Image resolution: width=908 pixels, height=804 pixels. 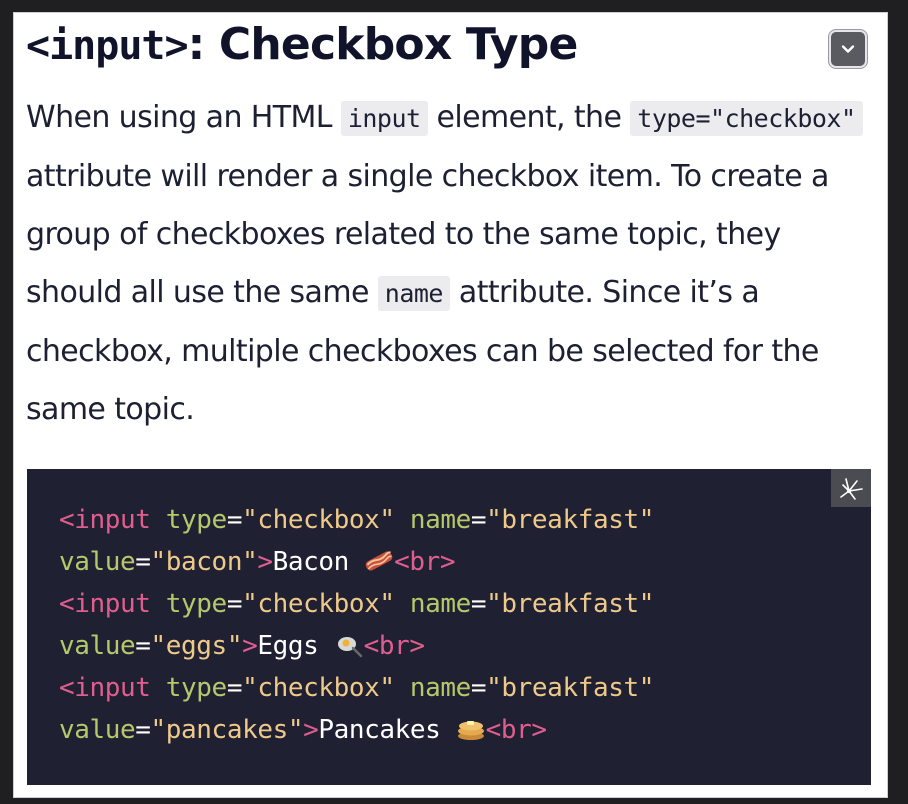 I want to click on inline-code-type: type="checkbox", so click(x=746, y=118).